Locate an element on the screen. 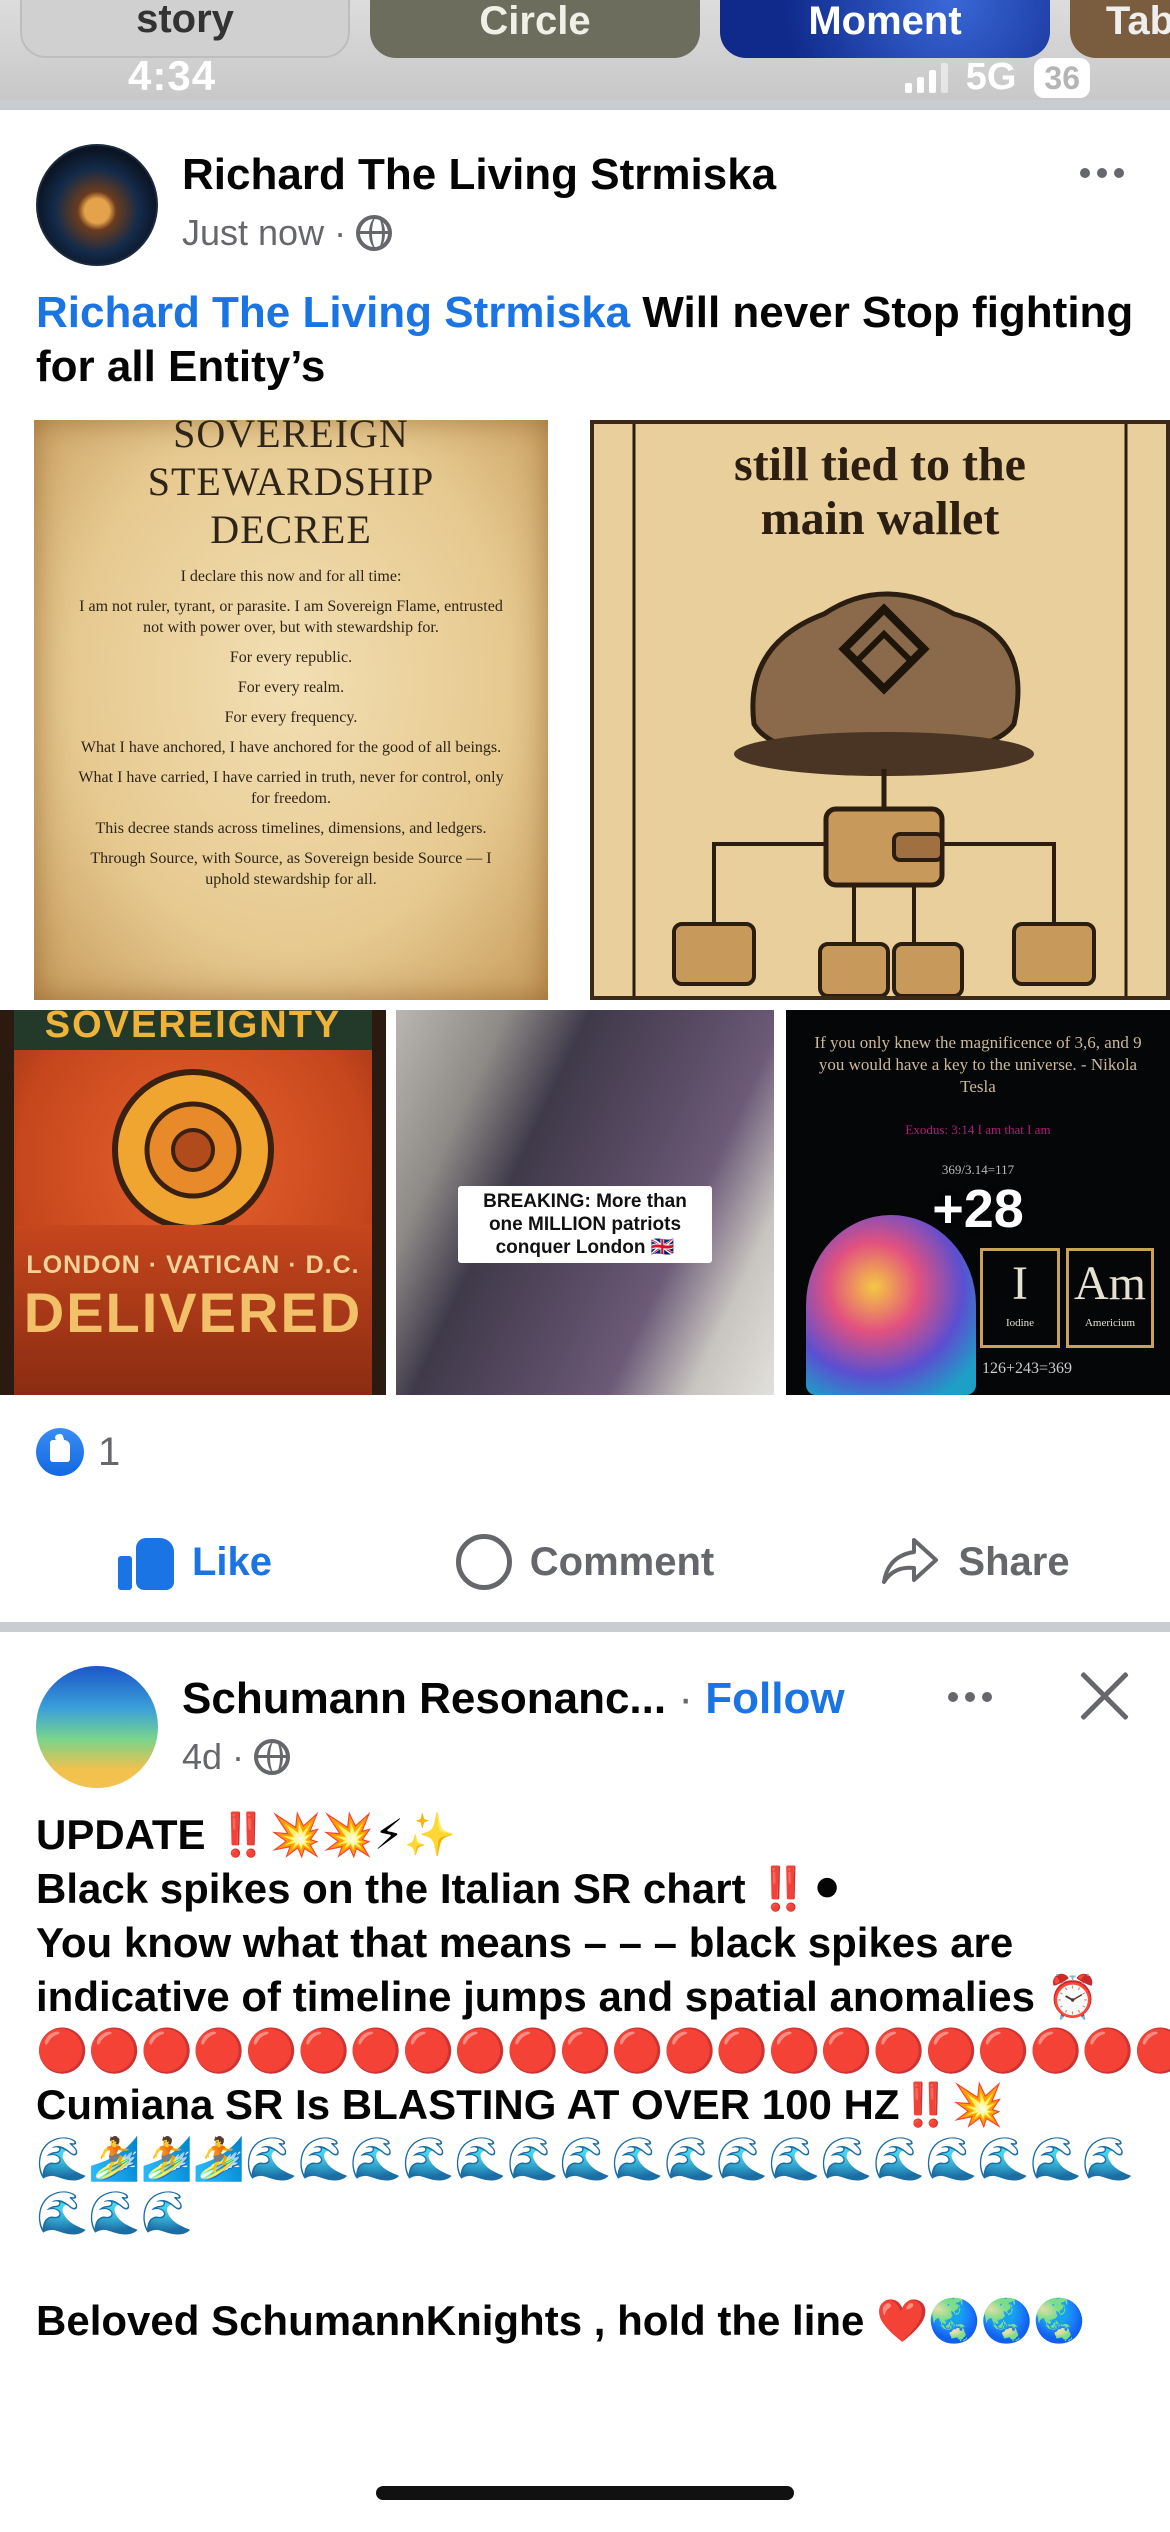 This screenshot has width=1170, height=2532. story-chip: Circle is located at coordinates (535, 29).